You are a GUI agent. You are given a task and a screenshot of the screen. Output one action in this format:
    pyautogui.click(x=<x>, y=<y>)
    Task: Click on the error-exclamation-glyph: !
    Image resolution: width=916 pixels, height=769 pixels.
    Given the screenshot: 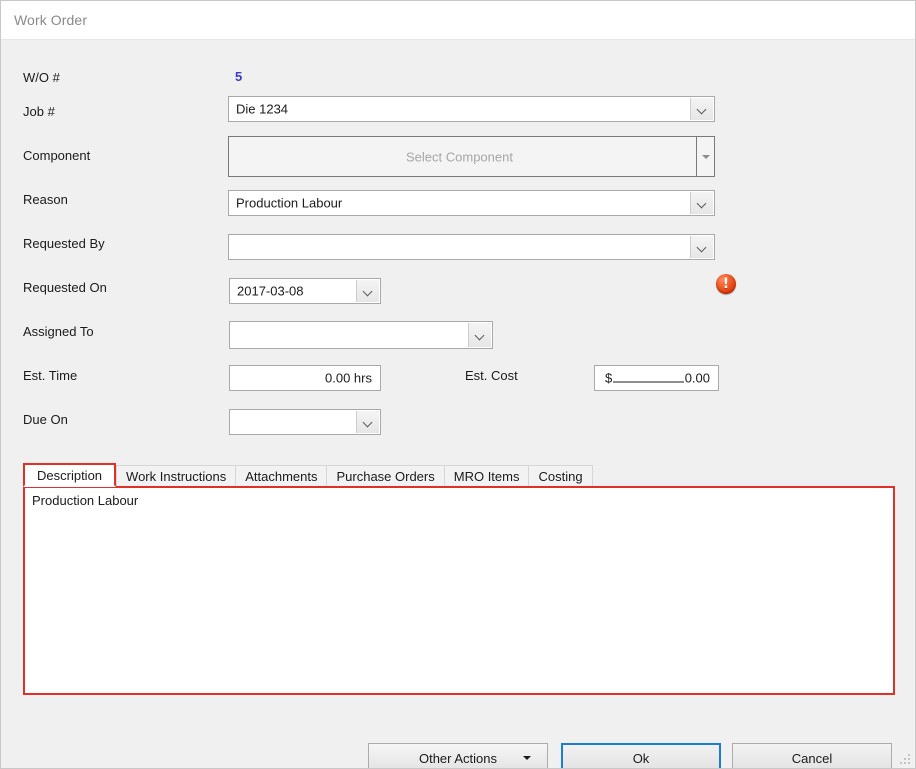 What is the action you would take?
    pyautogui.click(x=726, y=283)
    